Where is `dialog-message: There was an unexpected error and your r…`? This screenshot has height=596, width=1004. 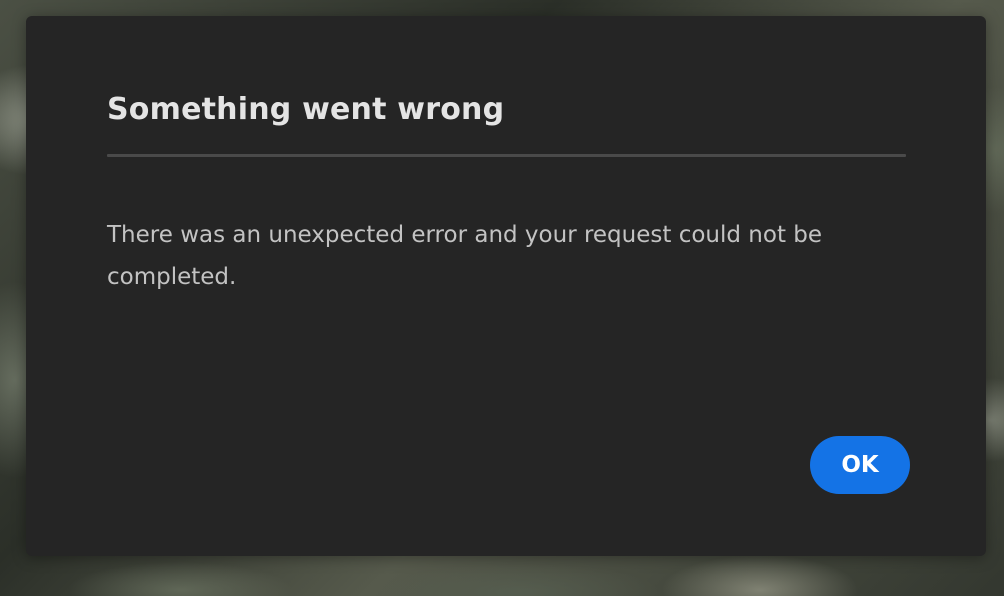 dialog-message: There was an unexpected error and your r… is located at coordinates (465, 256).